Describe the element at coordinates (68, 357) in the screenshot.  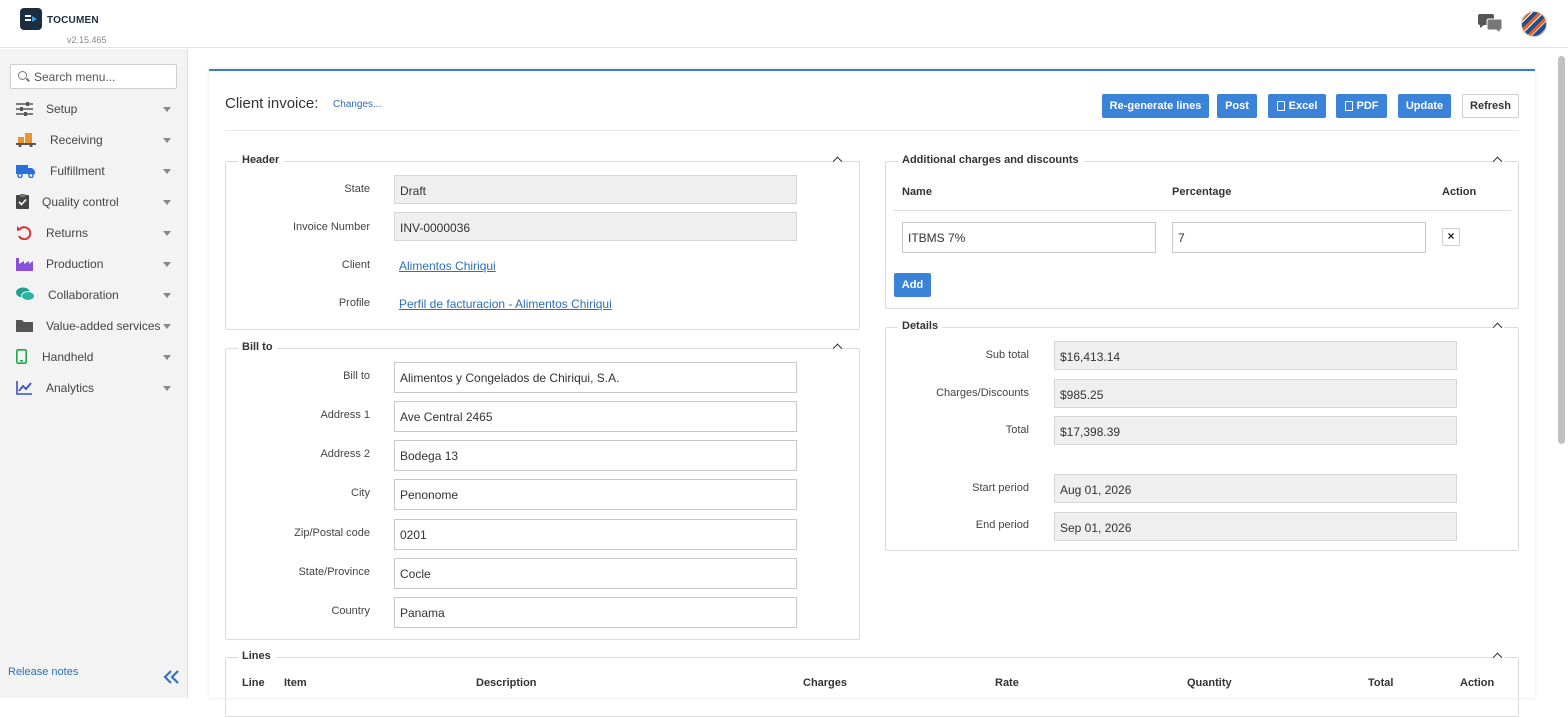
I see `sidebar-item-label: Handheld` at that location.